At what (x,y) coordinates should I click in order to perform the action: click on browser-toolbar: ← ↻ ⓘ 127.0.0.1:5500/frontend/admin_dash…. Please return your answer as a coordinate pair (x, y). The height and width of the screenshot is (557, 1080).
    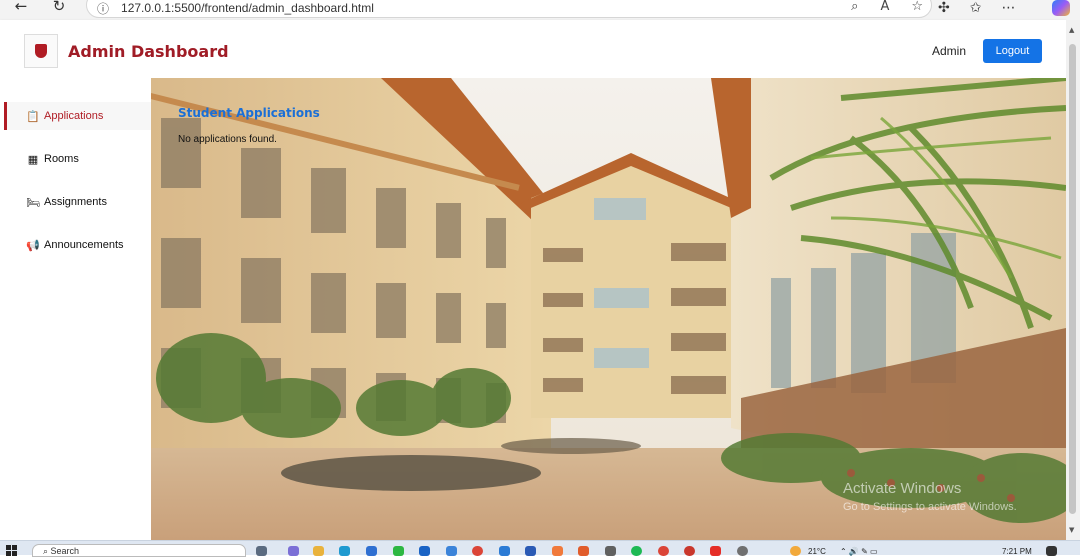
    Looking at the image, I should click on (540, 10).